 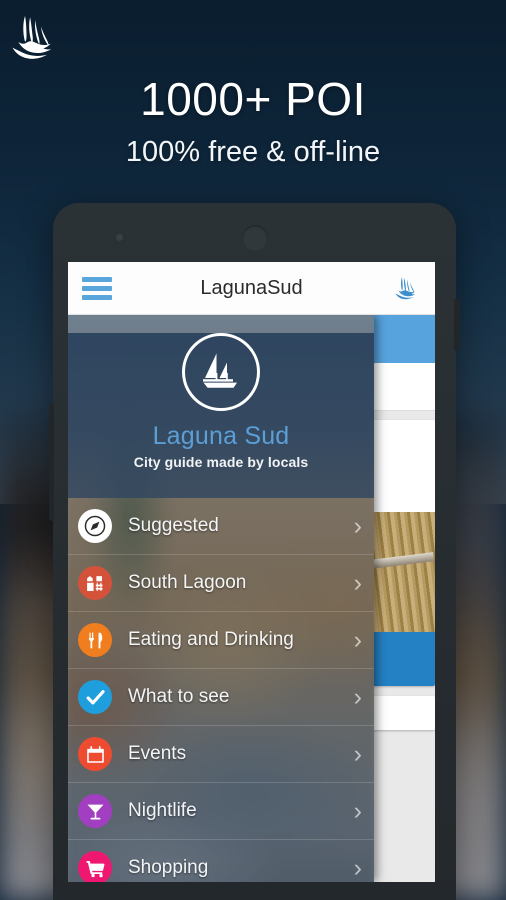 What do you see at coordinates (162, 810) in the screenshot?
I see `menu-item-label: Nightlife` at bounding box center [162, 810].